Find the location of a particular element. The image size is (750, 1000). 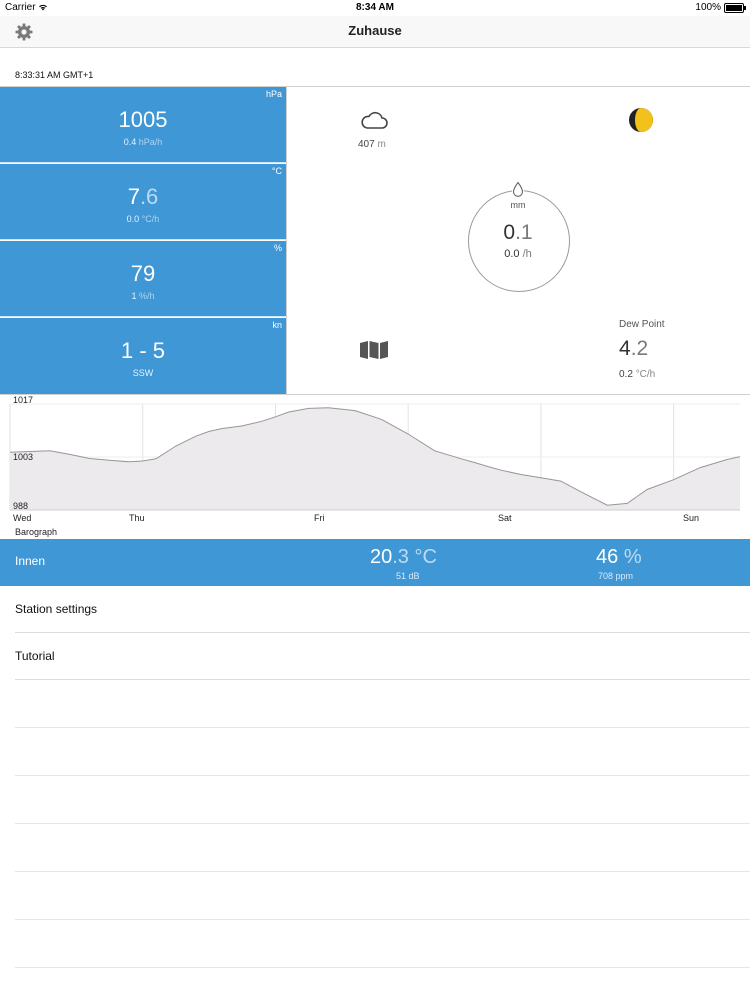

pressure-trend-value: 0.4 is located at coordinates (130, 142).